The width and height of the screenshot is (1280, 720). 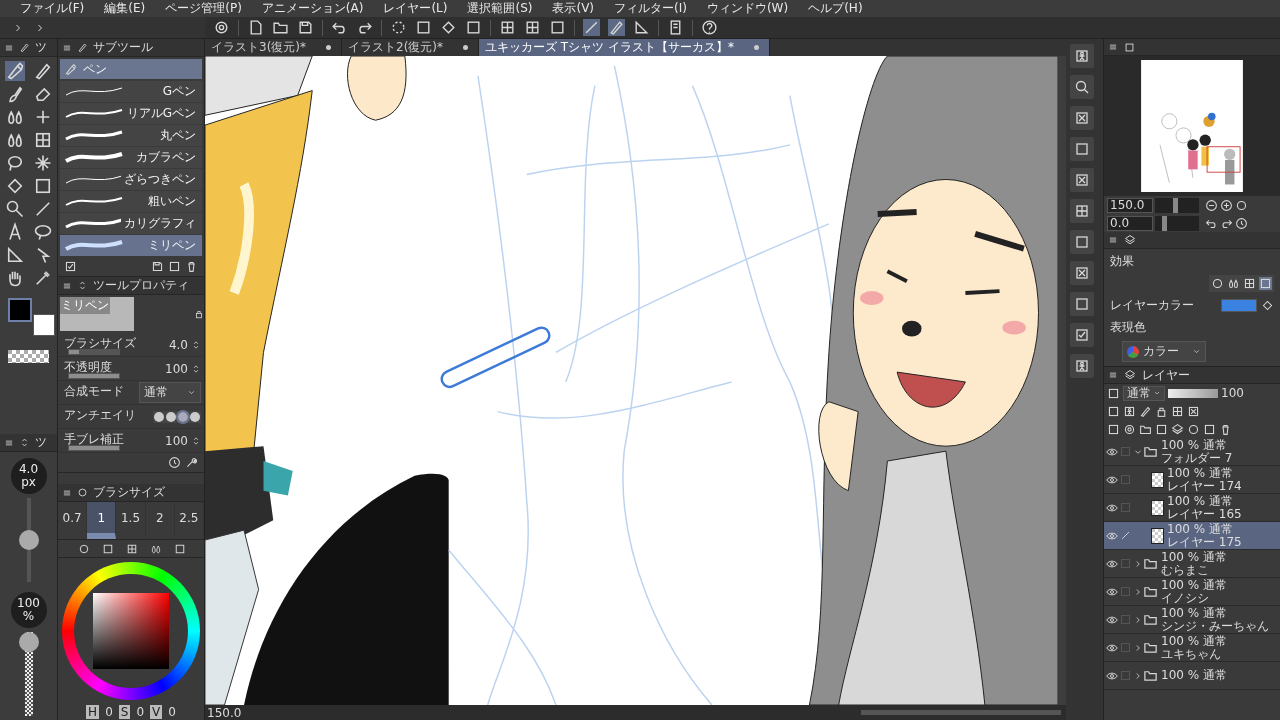 I want to click on brush-size-option: 1.5, so click(x=131, y=520).